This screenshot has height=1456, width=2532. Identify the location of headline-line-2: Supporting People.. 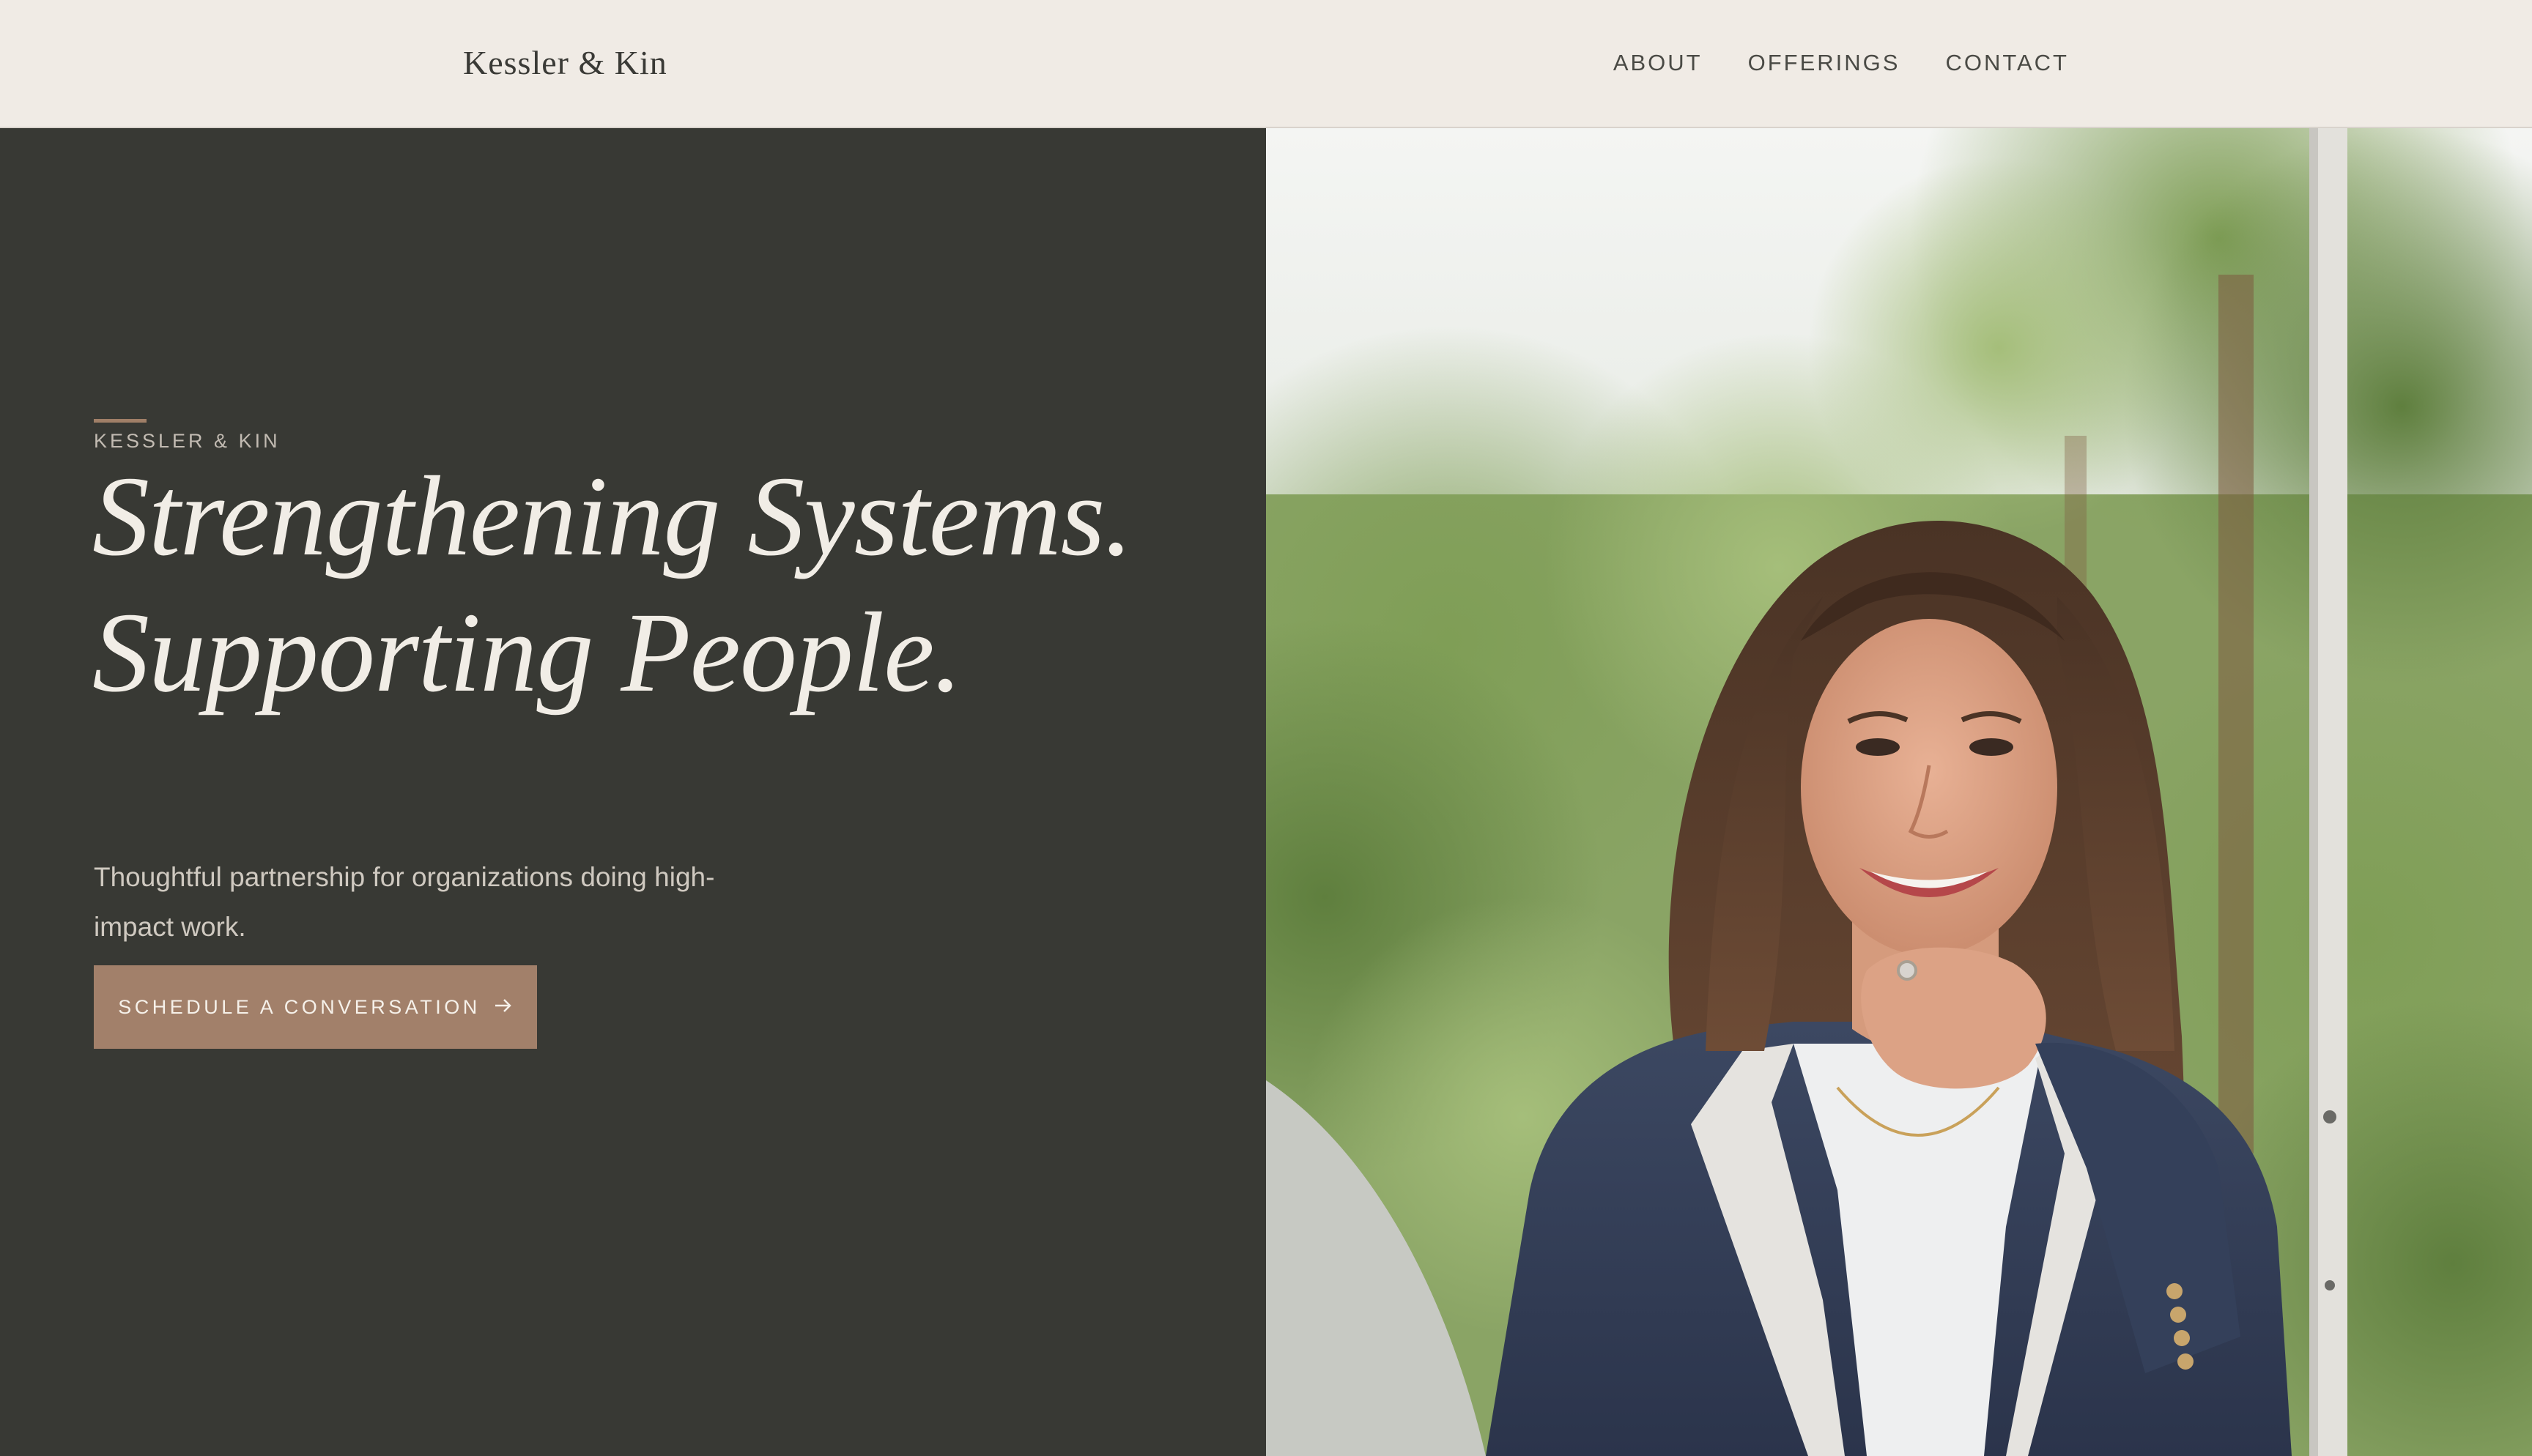
(527, 652).